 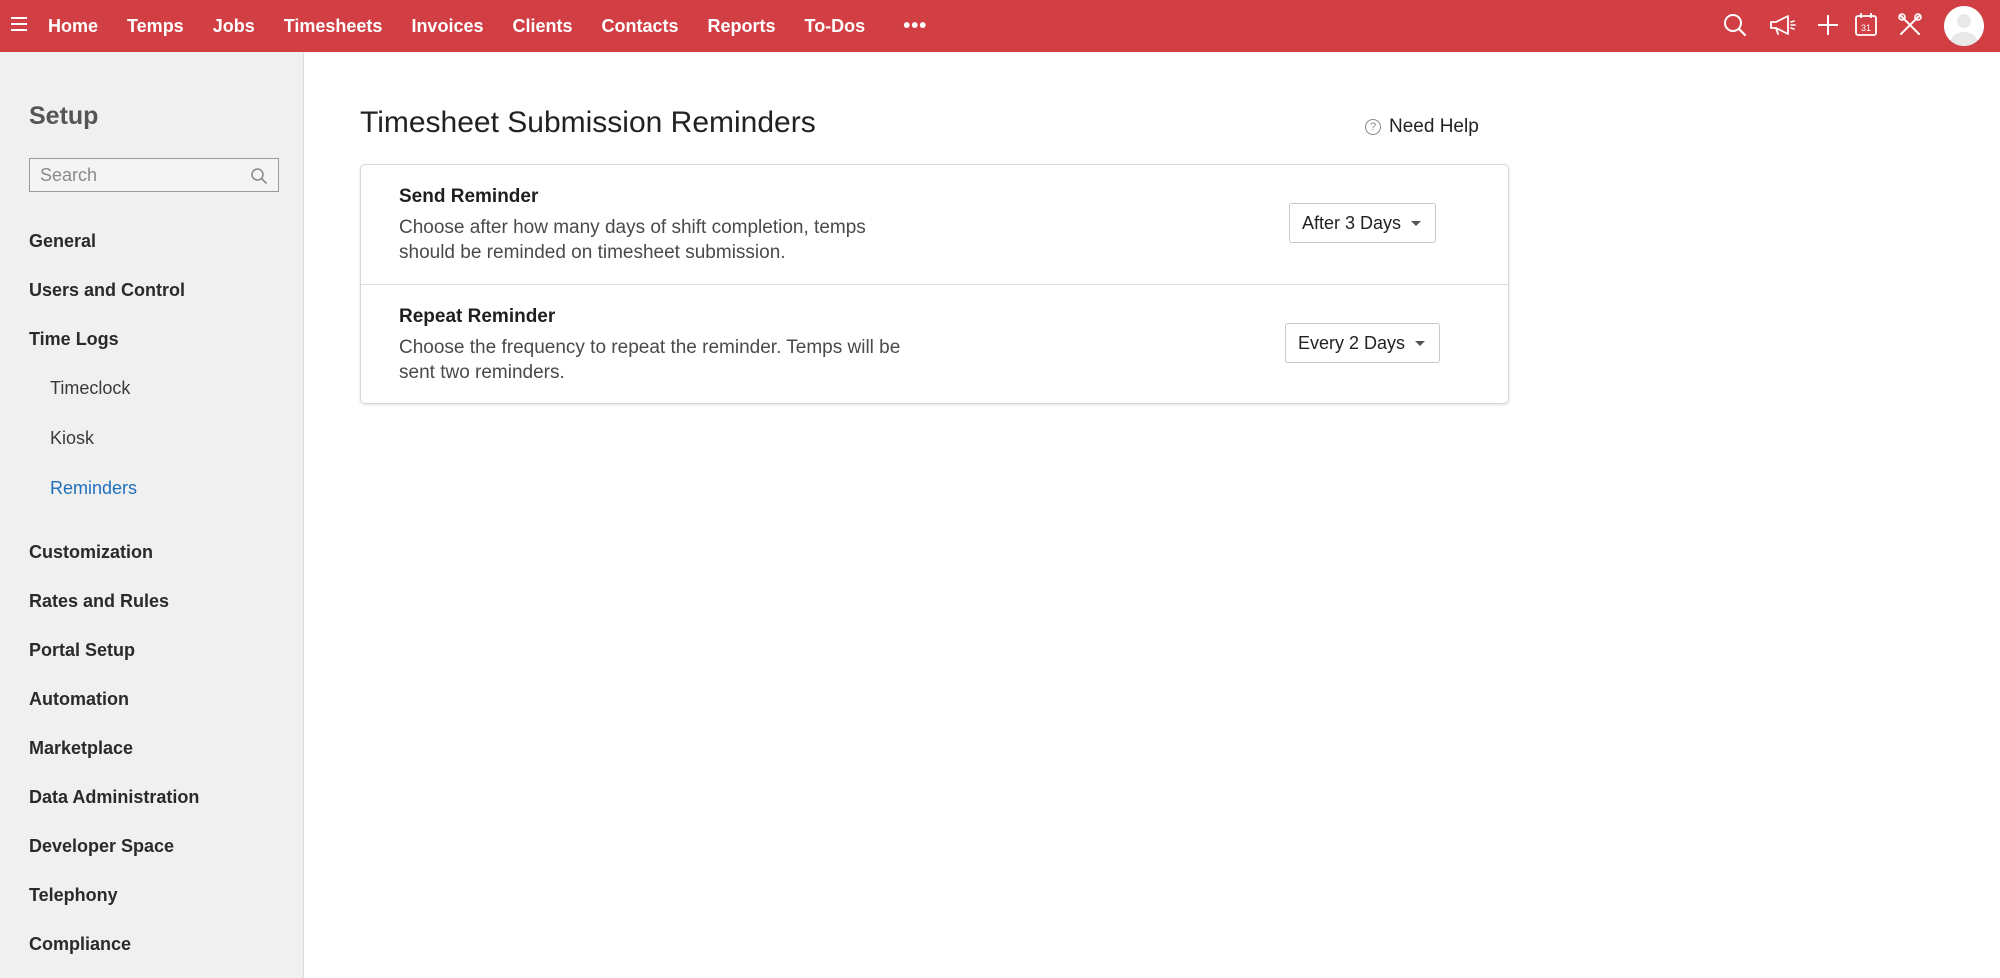 I want to click on user-icon, so click(x=1964, y=26).